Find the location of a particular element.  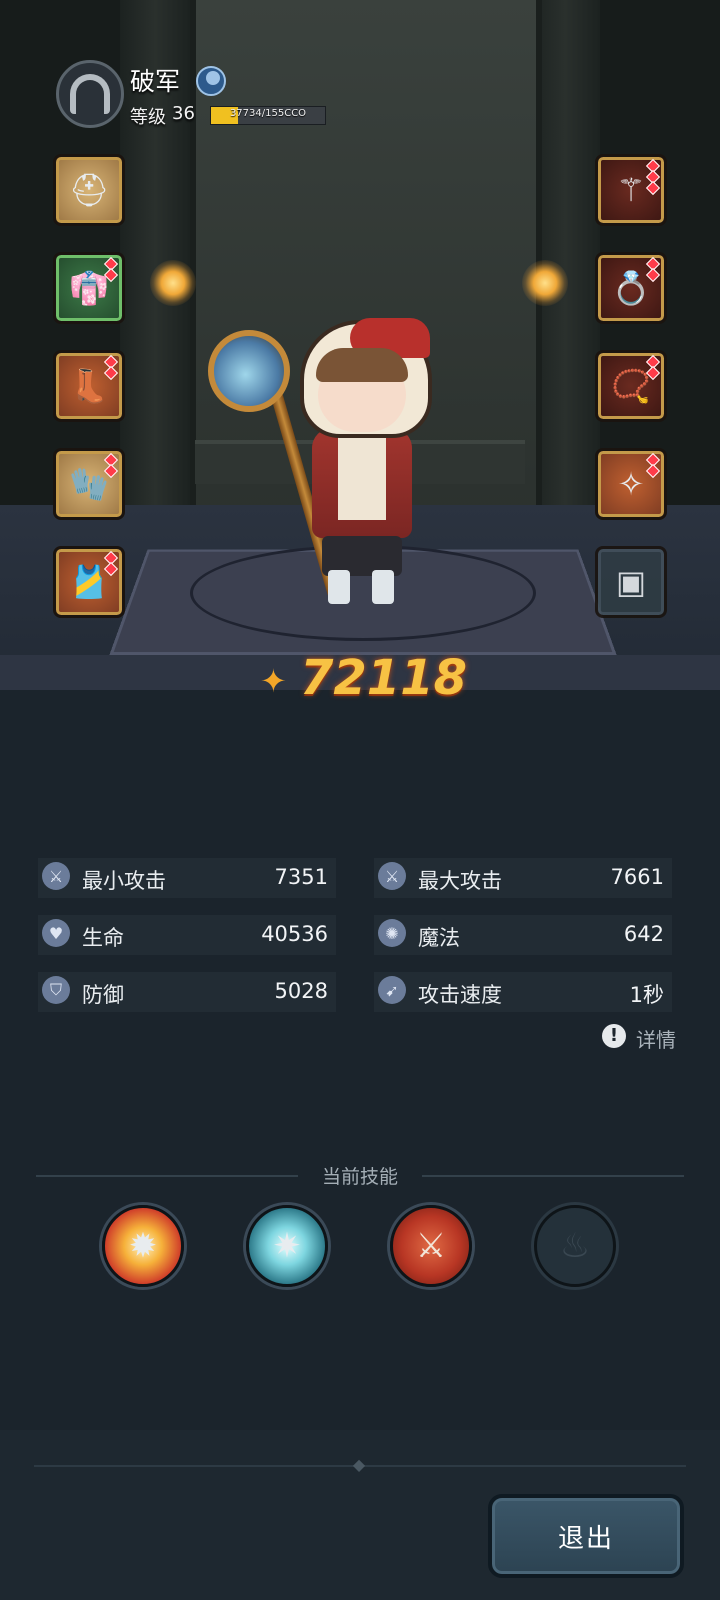

ring-icon: 💍 is located at coordinates (631, 288).